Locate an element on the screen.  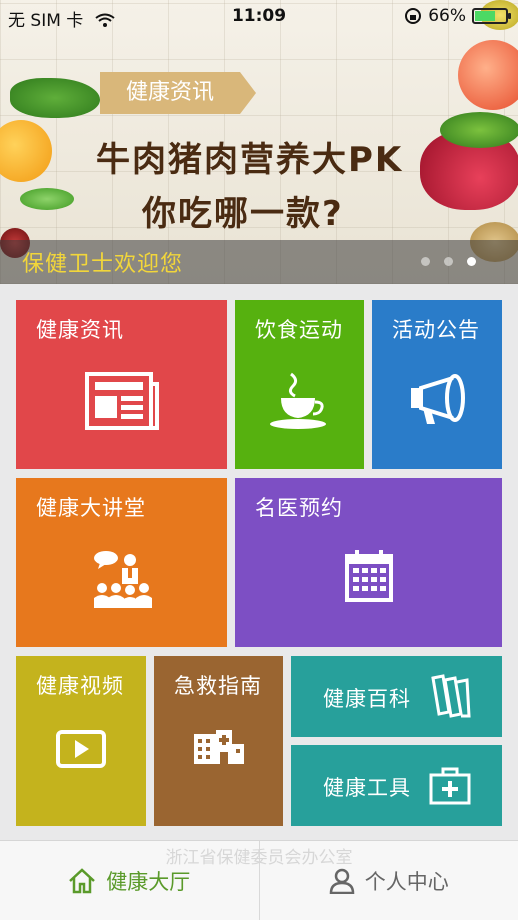
first-aid-kit-icon is located at coordinates (450, 786).